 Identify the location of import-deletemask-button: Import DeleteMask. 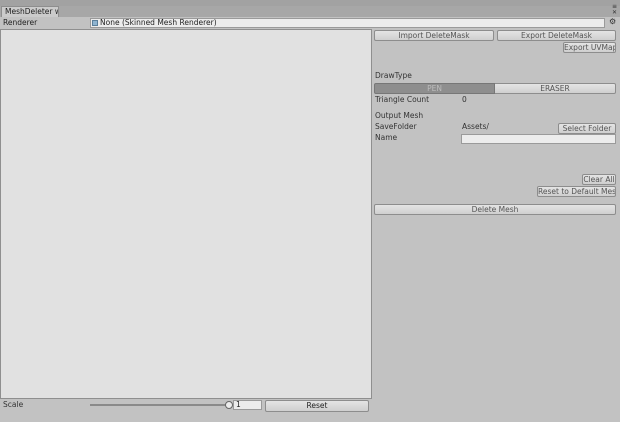
(434, 35).